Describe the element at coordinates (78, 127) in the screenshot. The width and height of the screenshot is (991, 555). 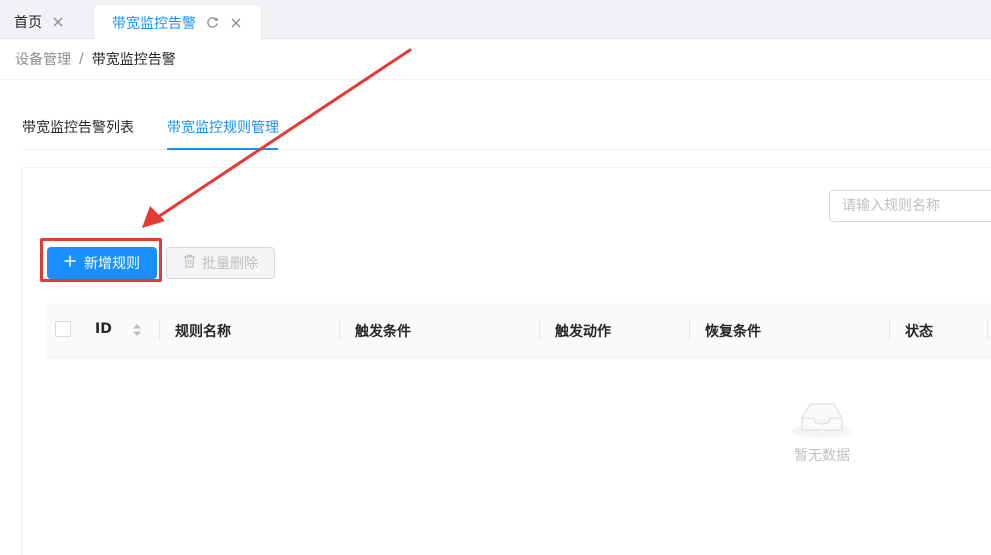
I see `tab-alarm-list: 带宽监控告警列表` at that location.